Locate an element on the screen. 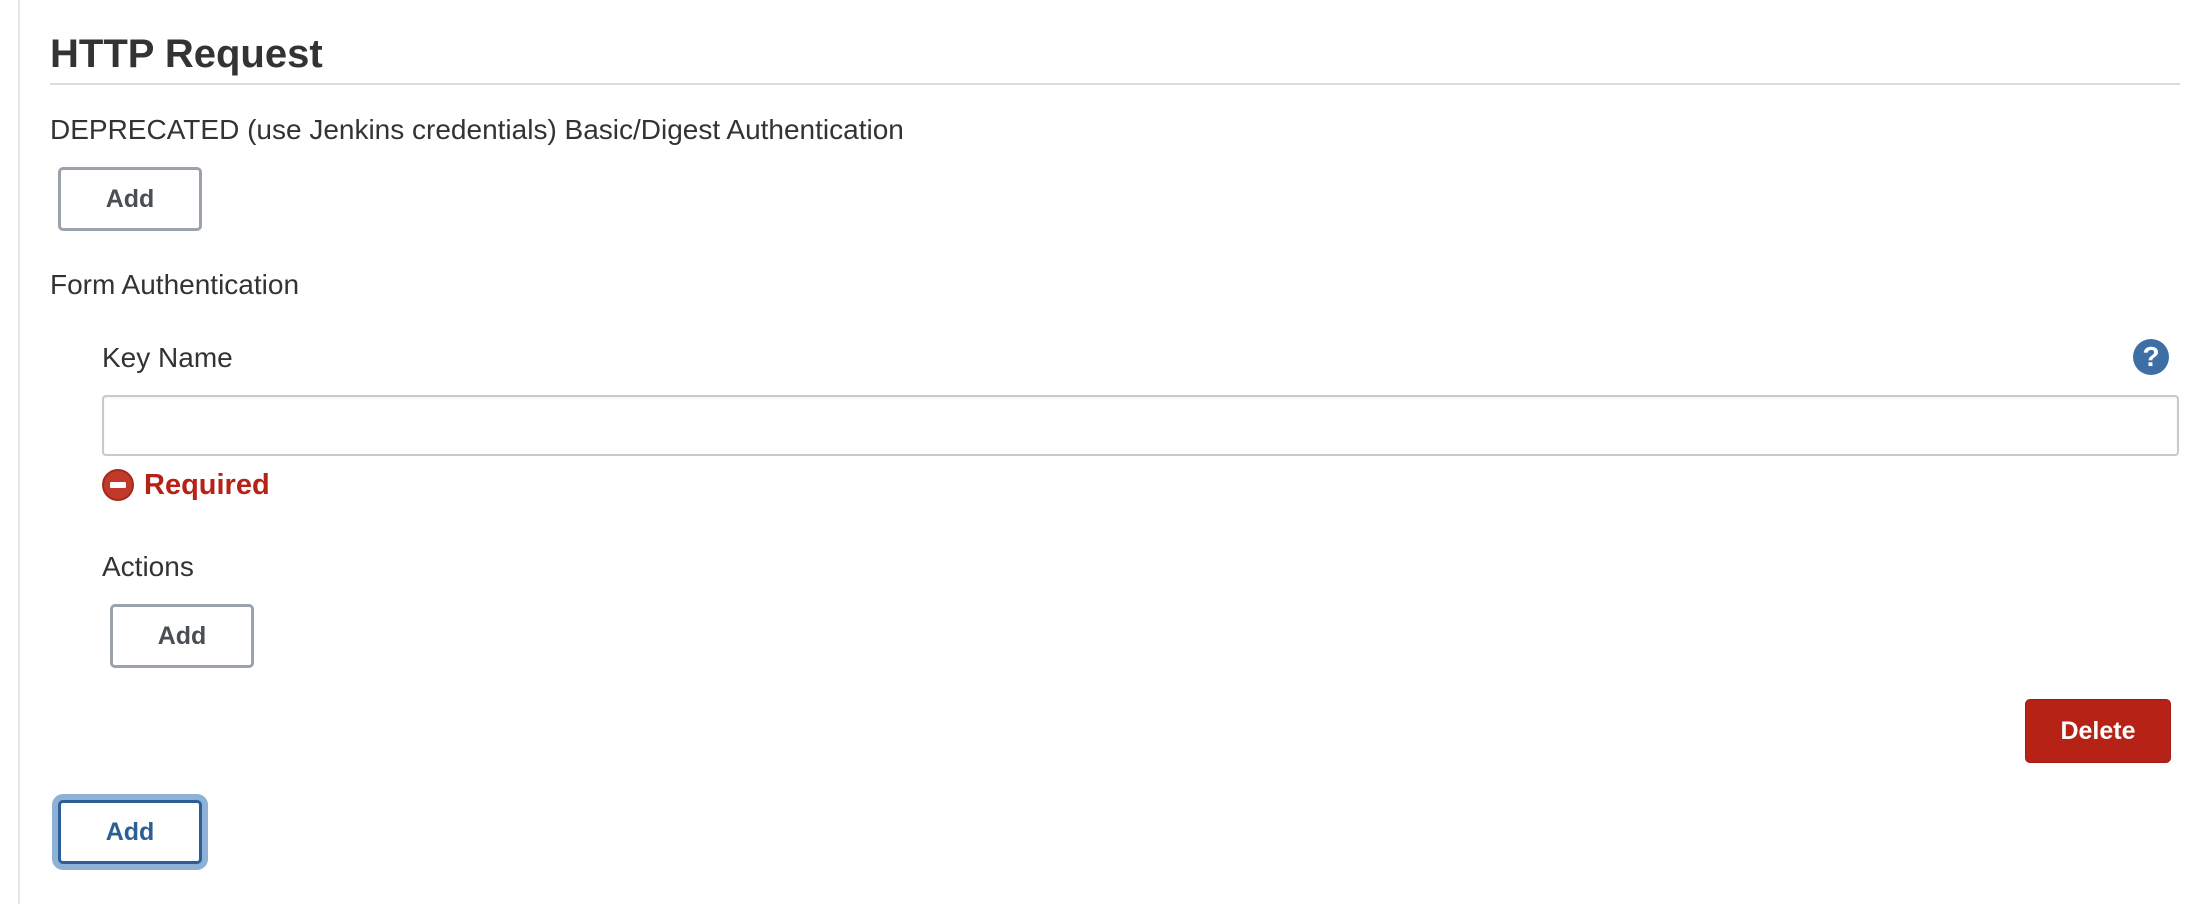 The image size is (2212, 904). delete-button: Delete is located at coordinates (2098, 731).